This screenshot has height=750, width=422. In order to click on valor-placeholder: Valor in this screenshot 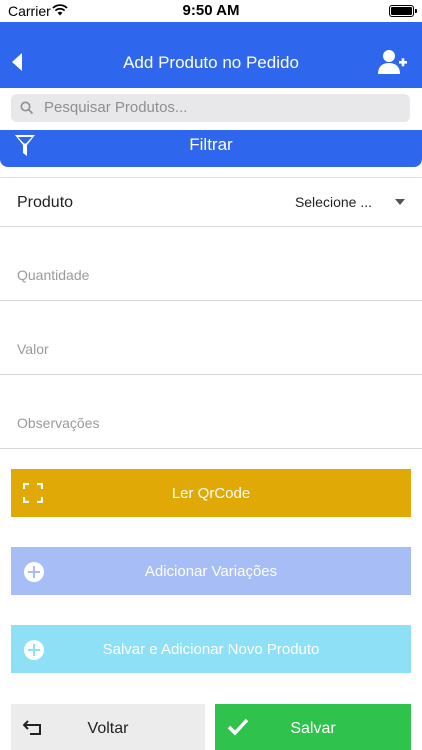, I will do `click(33, 349)`.